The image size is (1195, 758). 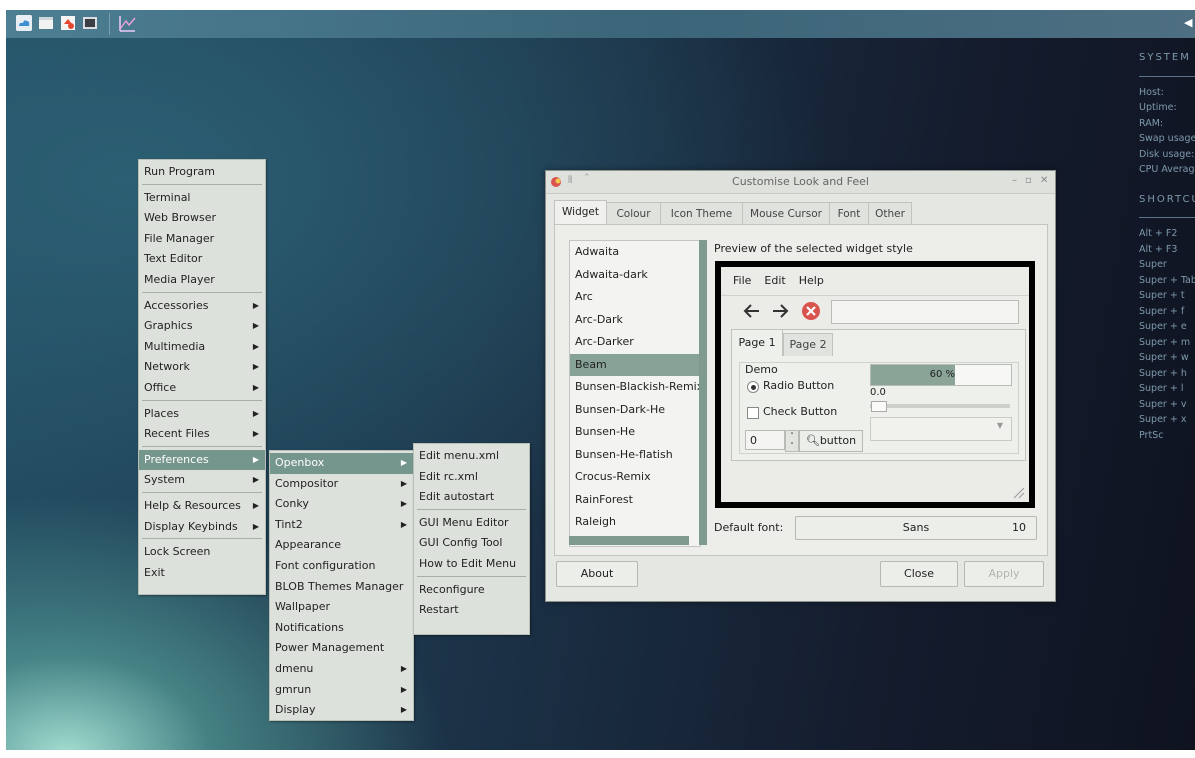 What do you see at coordinates (635, 477) in the screenshot?
I see `theme-list-item: Crocus-Remix` at bounding box center [635, 477].